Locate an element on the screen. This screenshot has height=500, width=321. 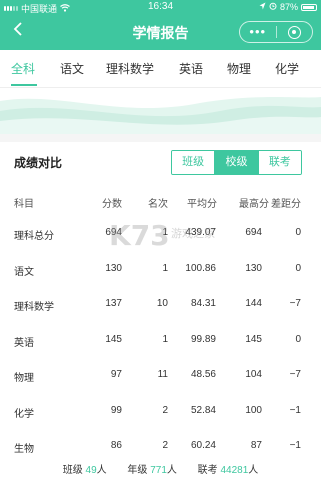
card-title: 成绩对比 is located at coordinates (38, 163).